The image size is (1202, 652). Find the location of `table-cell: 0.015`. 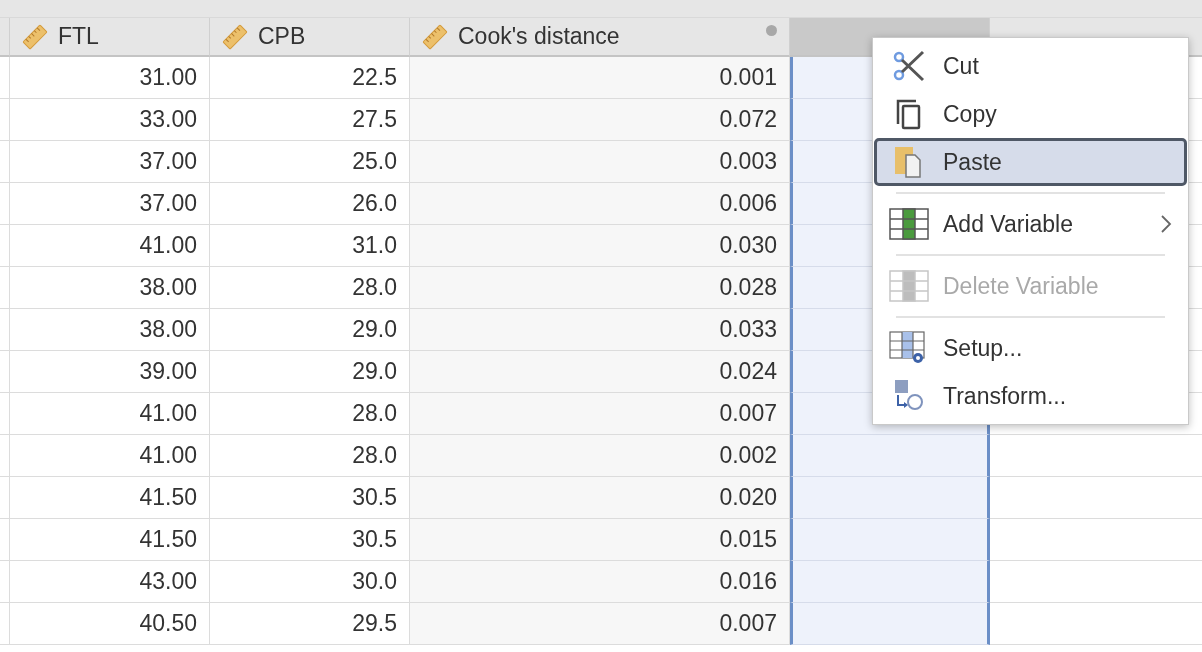

table-cell: 0.015 is located at coordinates (600, 540).